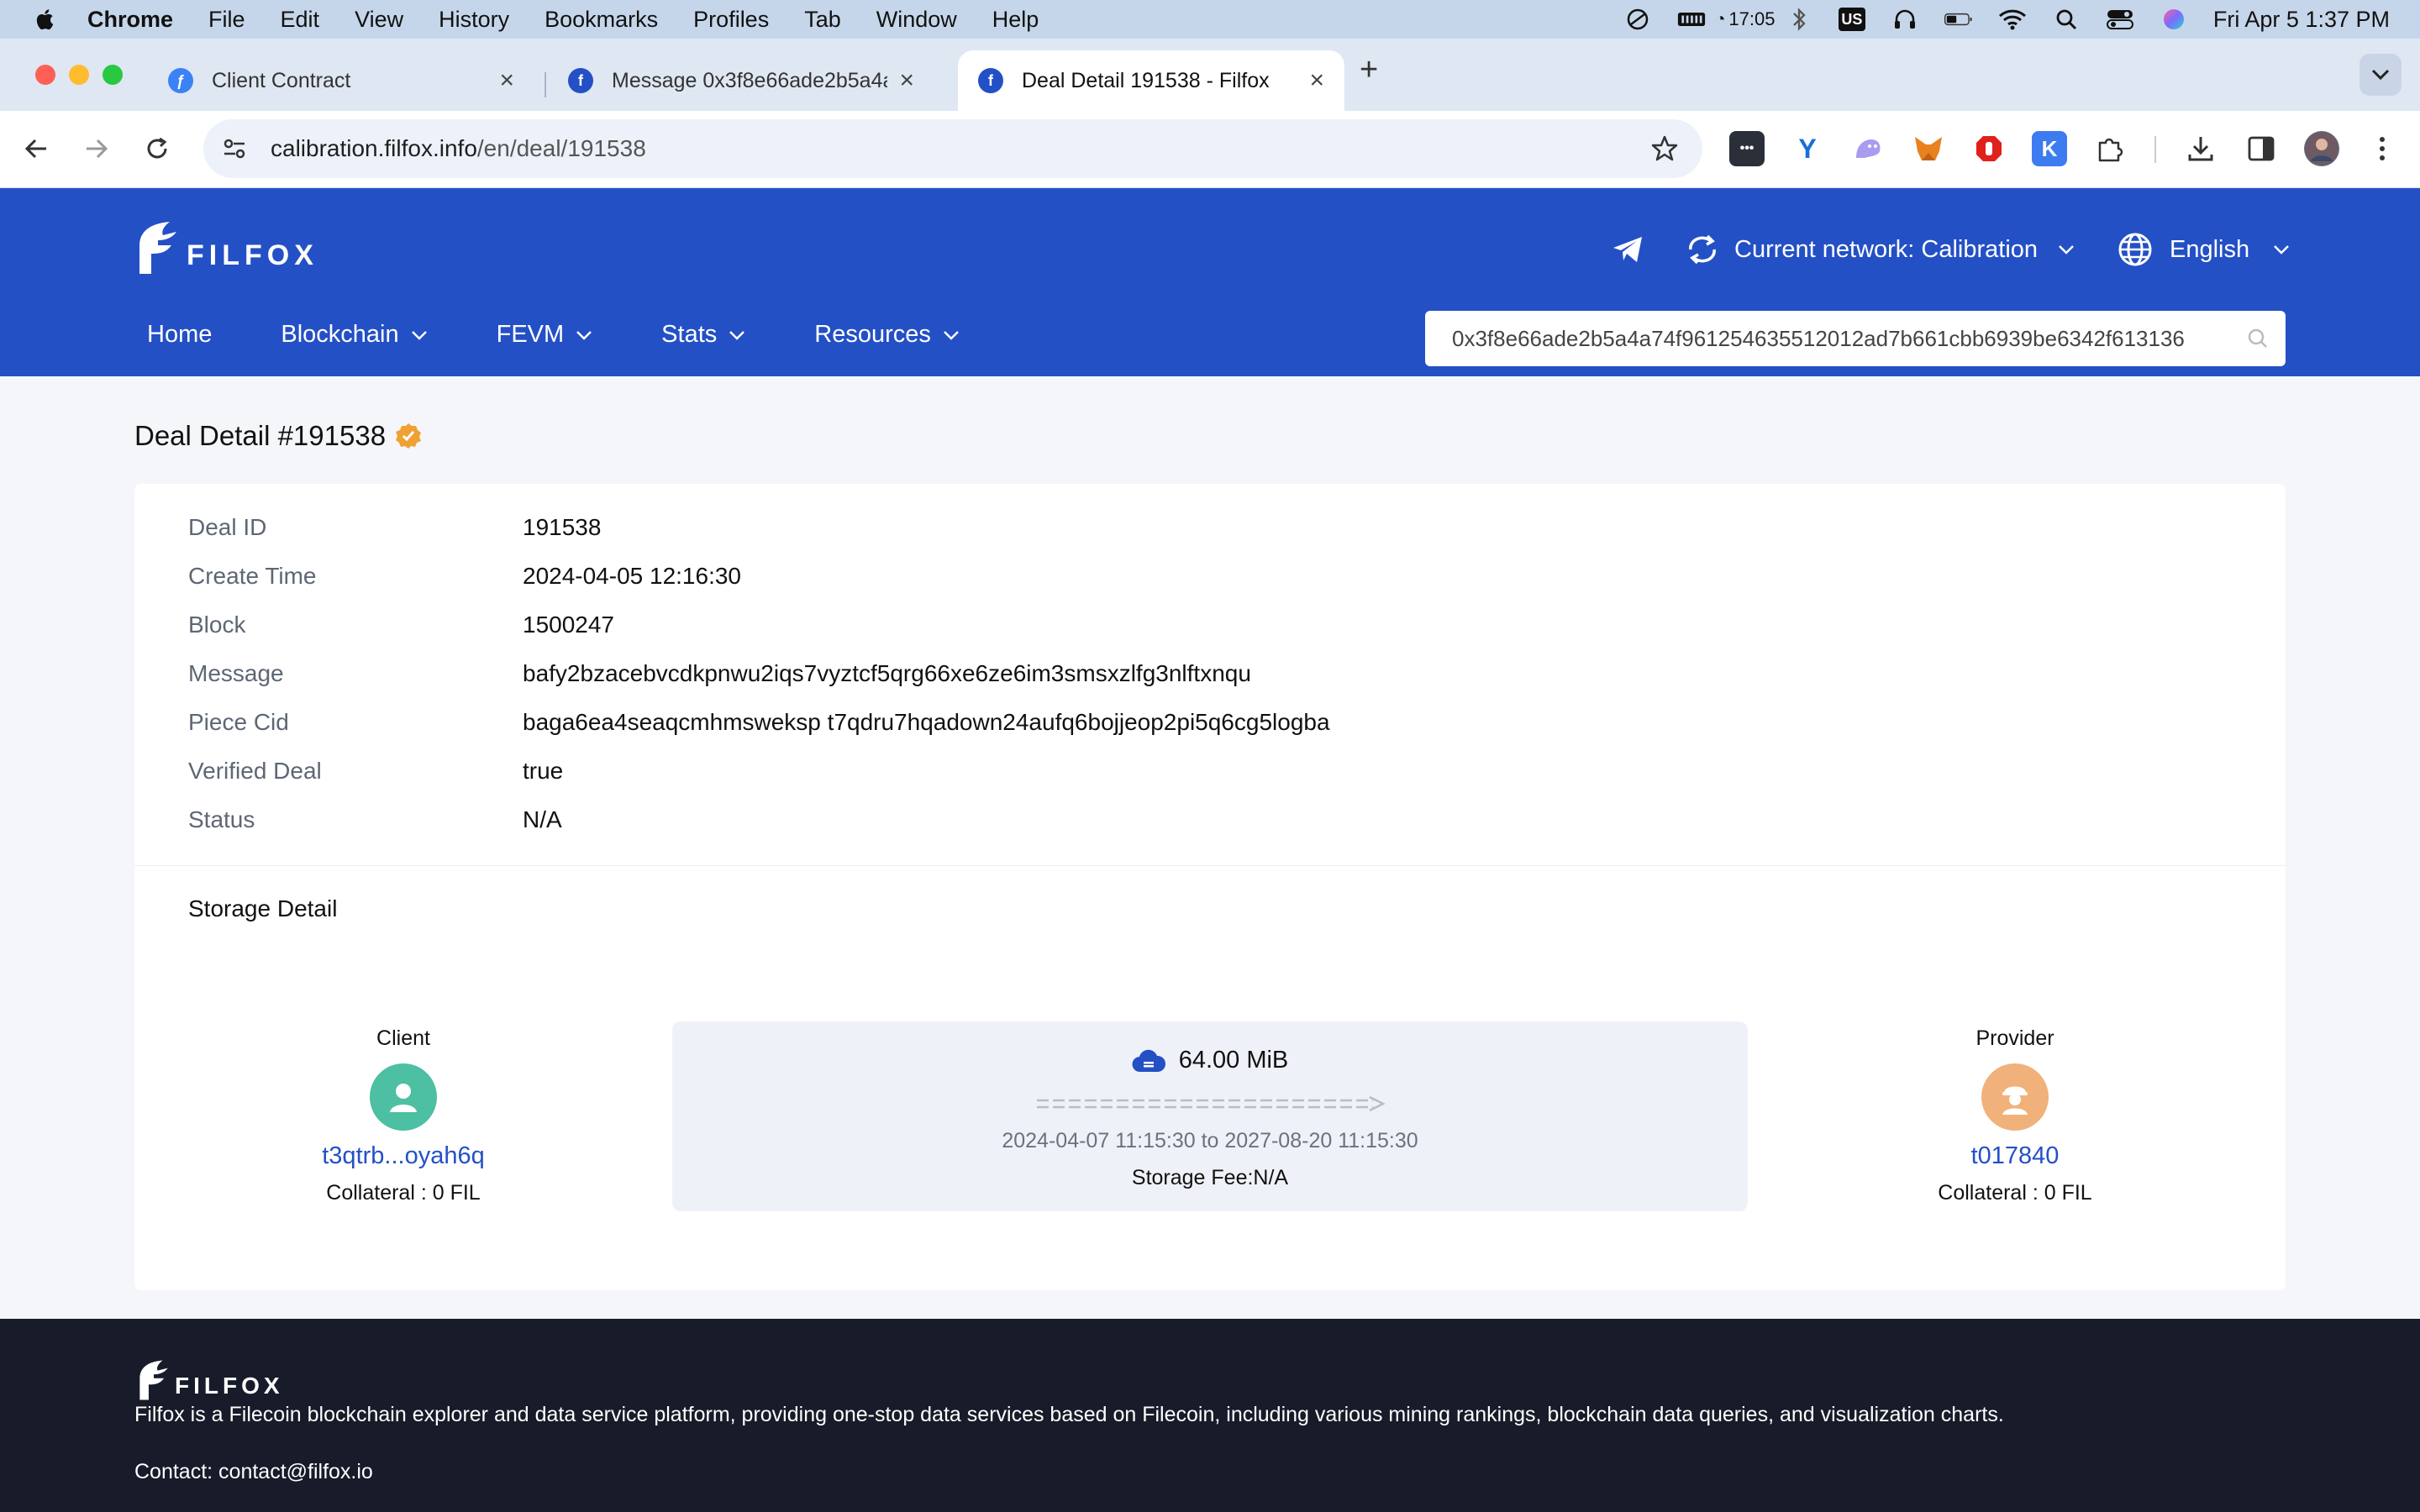 This screenshot has width=2420, height=1512. Describe the element at coordinates (225, 248) in the screenshot. I see `filfox-logo: FILFOX` at that location.